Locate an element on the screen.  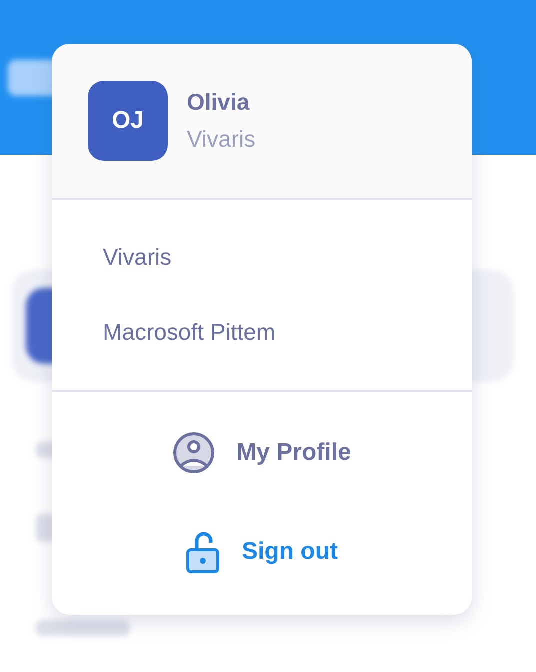
user-icon is located at coordinates (193, 453).